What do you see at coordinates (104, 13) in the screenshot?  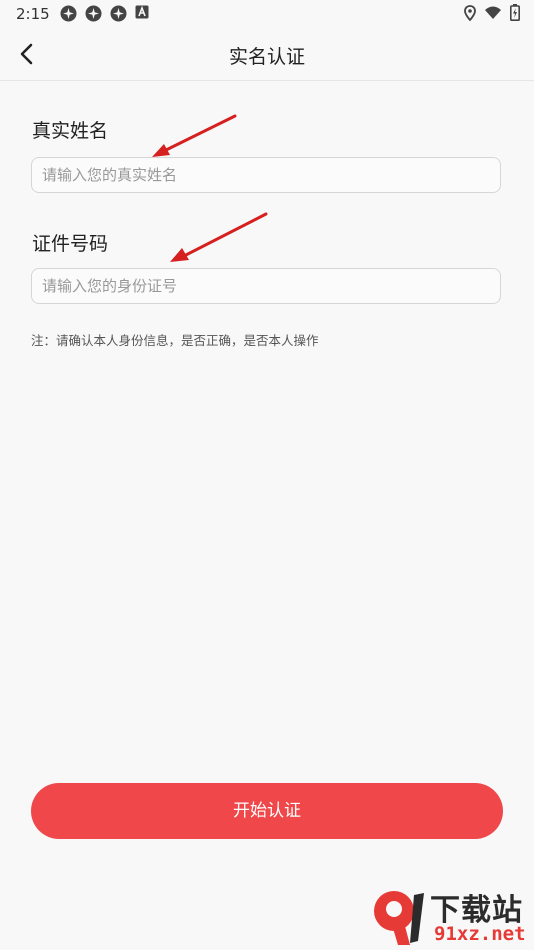 I see `status-notifications` at bounding box center [104, 13].